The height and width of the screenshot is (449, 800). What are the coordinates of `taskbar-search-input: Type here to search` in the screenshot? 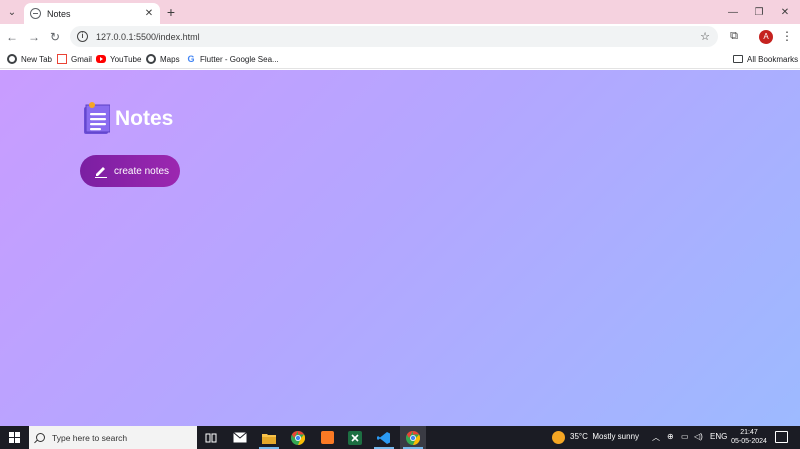 It's located at (113, 437).